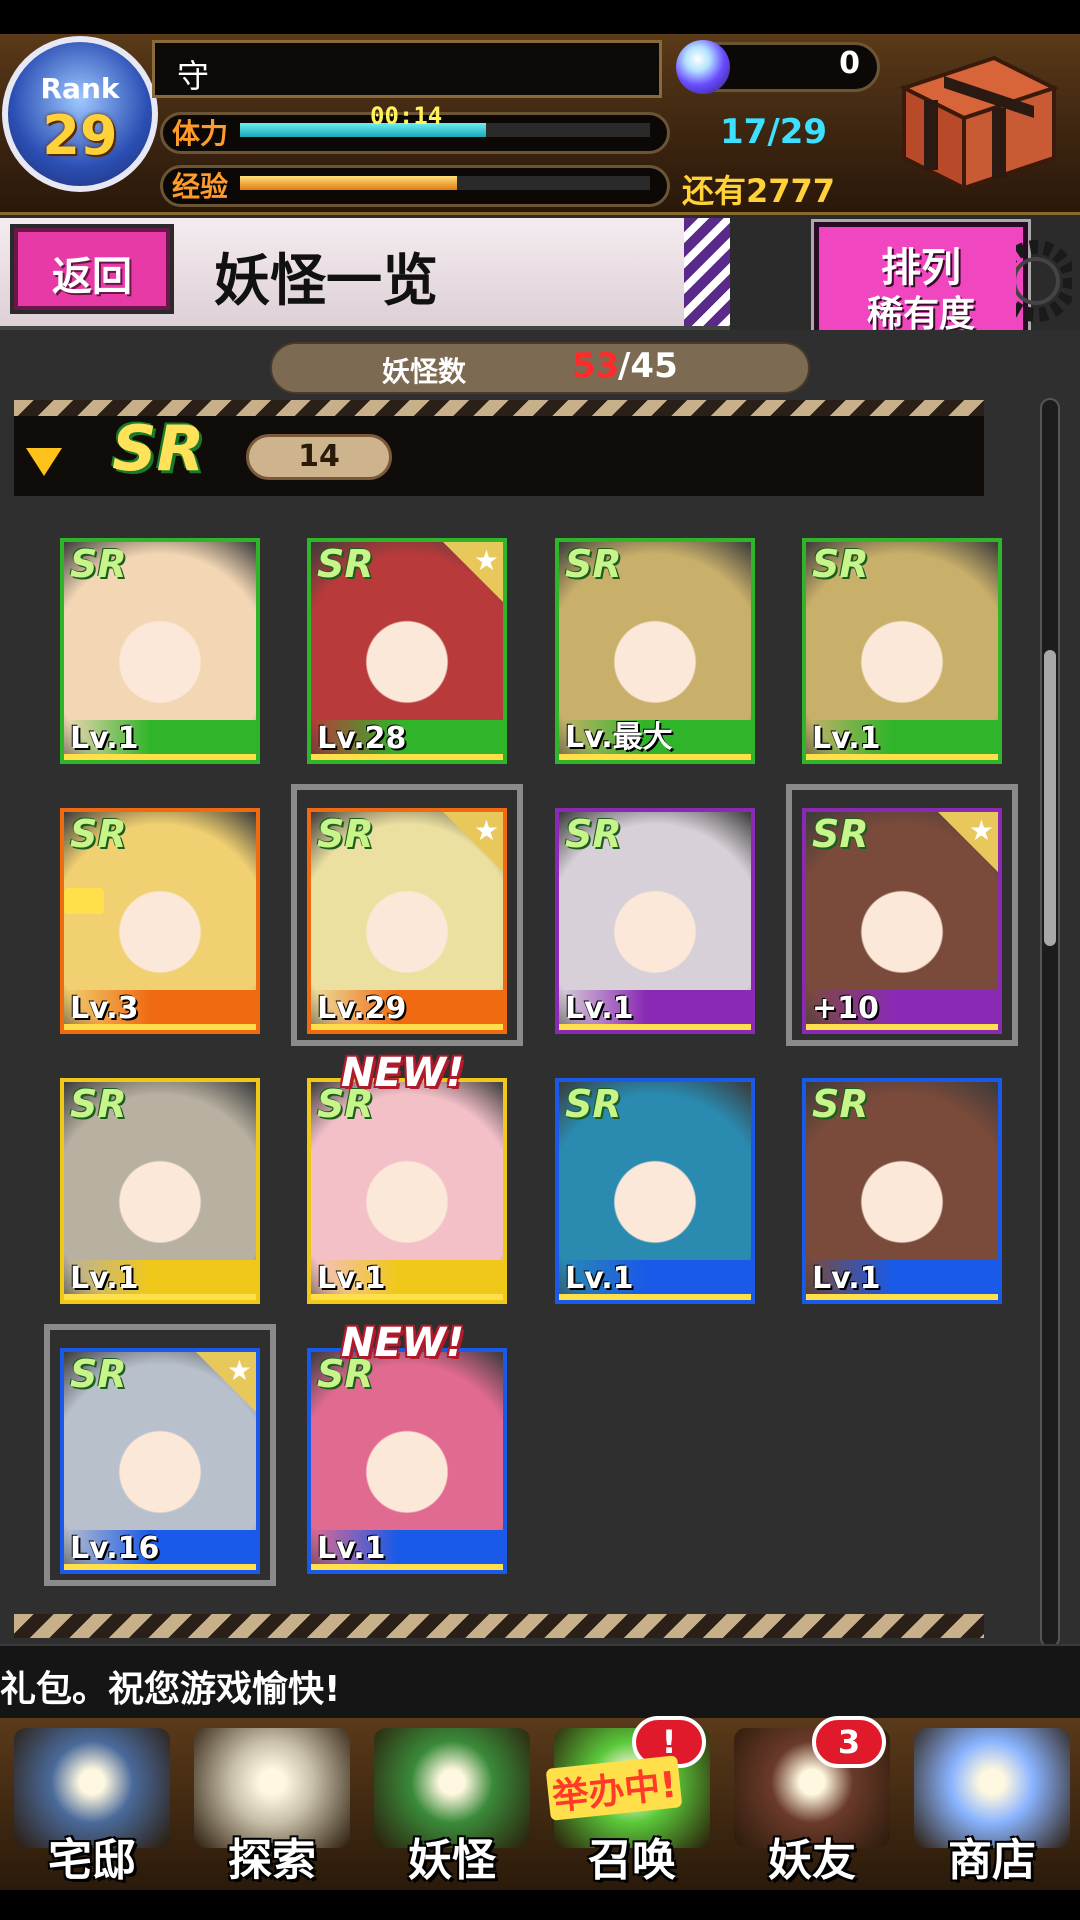 The width and height of the screenshot is (1080, 1920). What do you see at coordinates (540, 1905) in the screenshot?
I see `device-nav-bar` at bounding box center [540, 1905].